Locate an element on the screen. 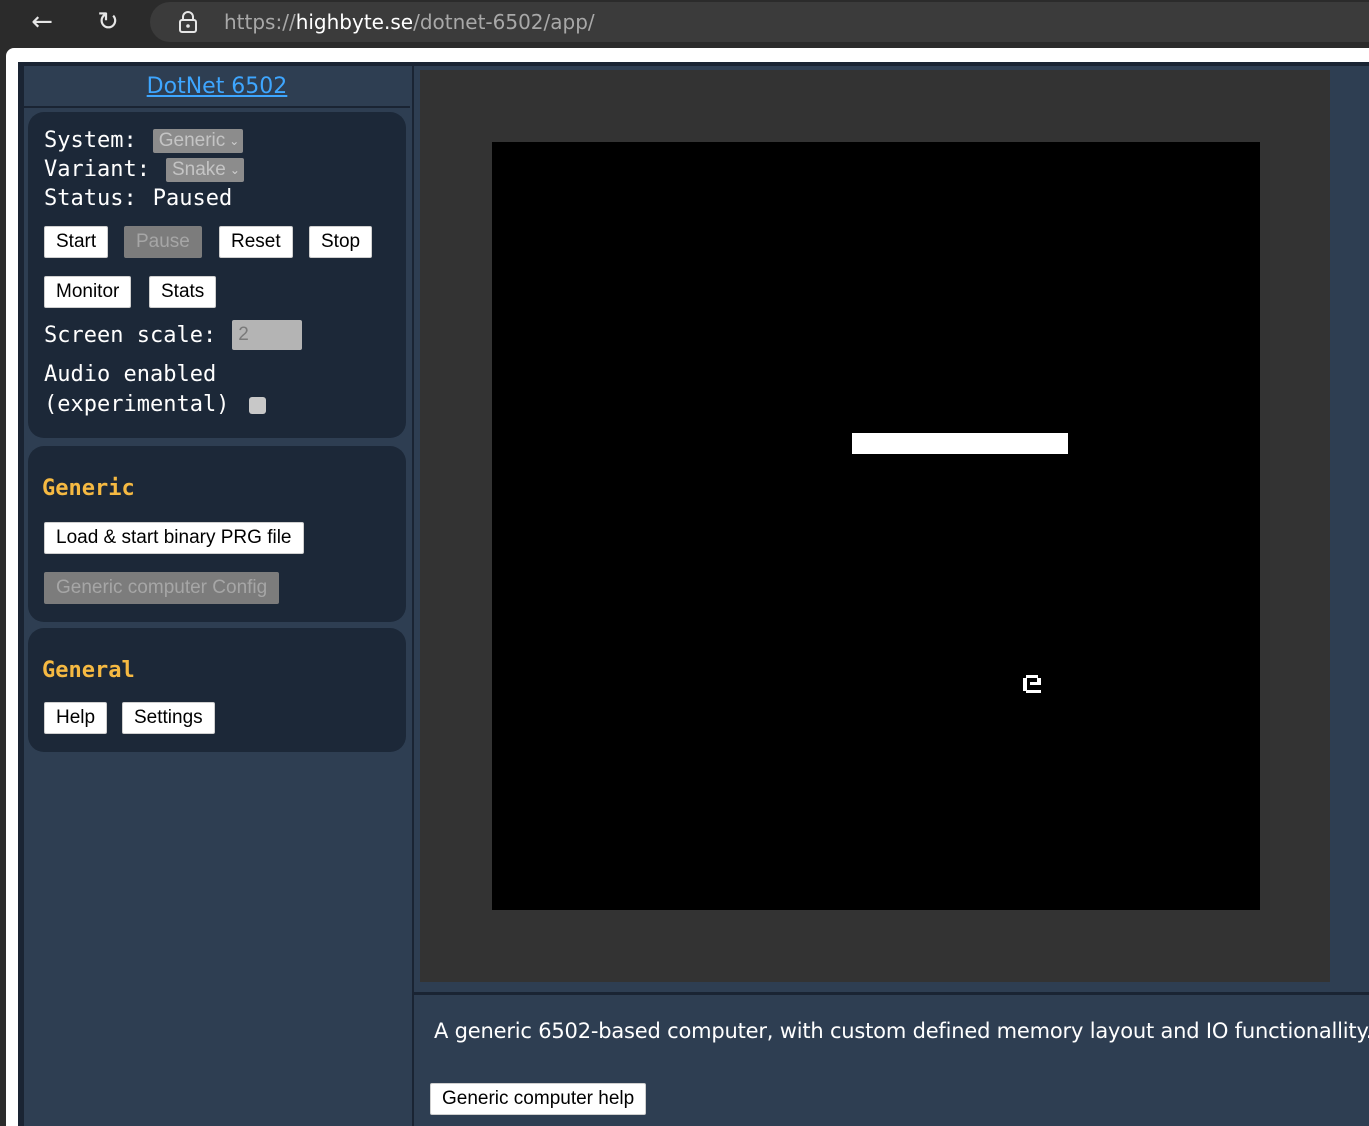 The width and height of the screenshot is (1369, 1126). status-row: Status: Paused is located at coordinates (138, 198).